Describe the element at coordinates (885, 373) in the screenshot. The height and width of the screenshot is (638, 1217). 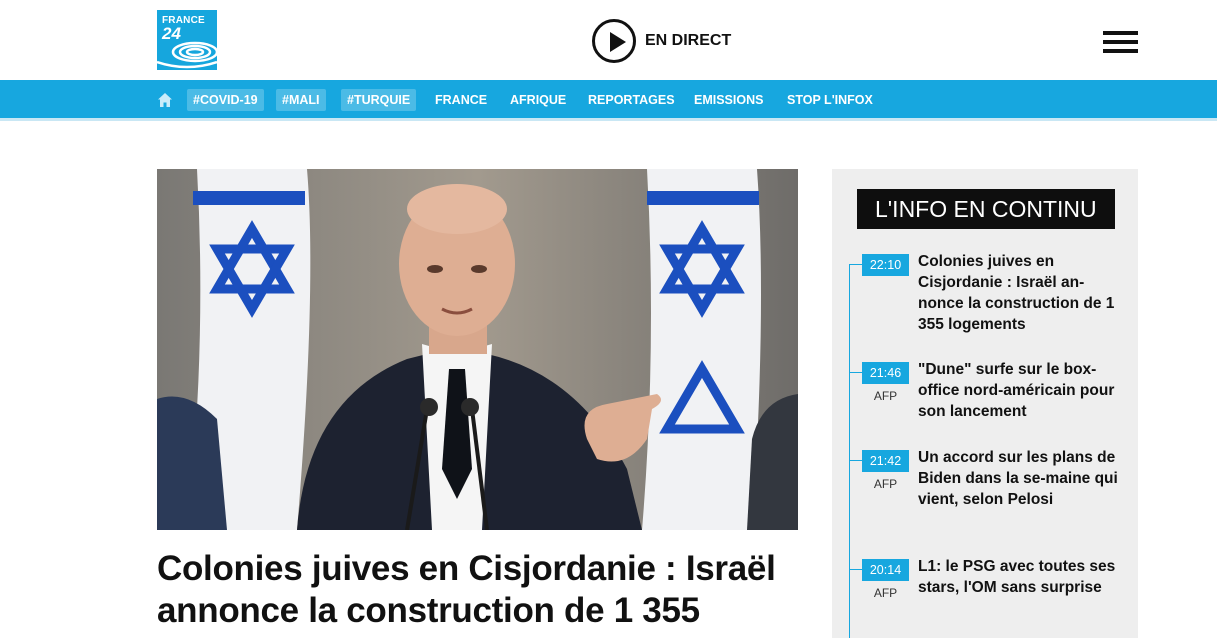
I see `entry-time: 21:46` at that location.